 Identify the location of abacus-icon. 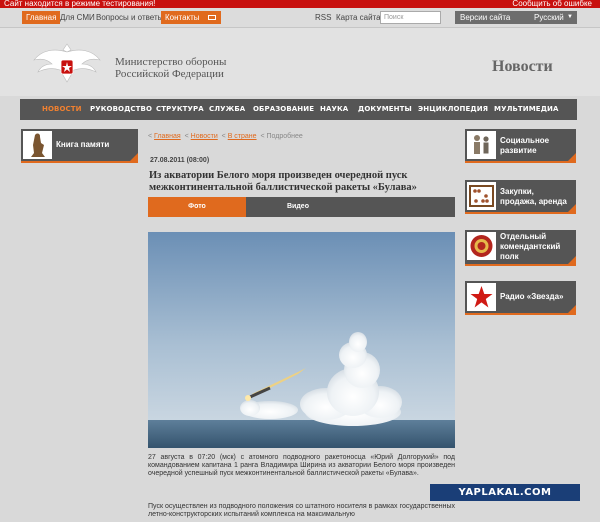
(481, 196).